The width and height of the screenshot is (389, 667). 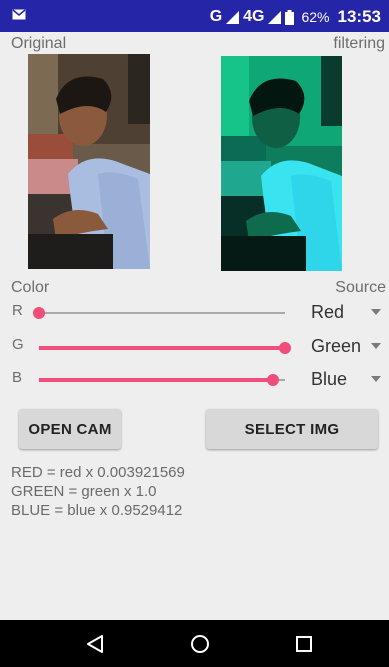 What do you see at coordinates (359, 16) in the screenshot?
I see `clock: 13:53` at bounding box center [359, 16].